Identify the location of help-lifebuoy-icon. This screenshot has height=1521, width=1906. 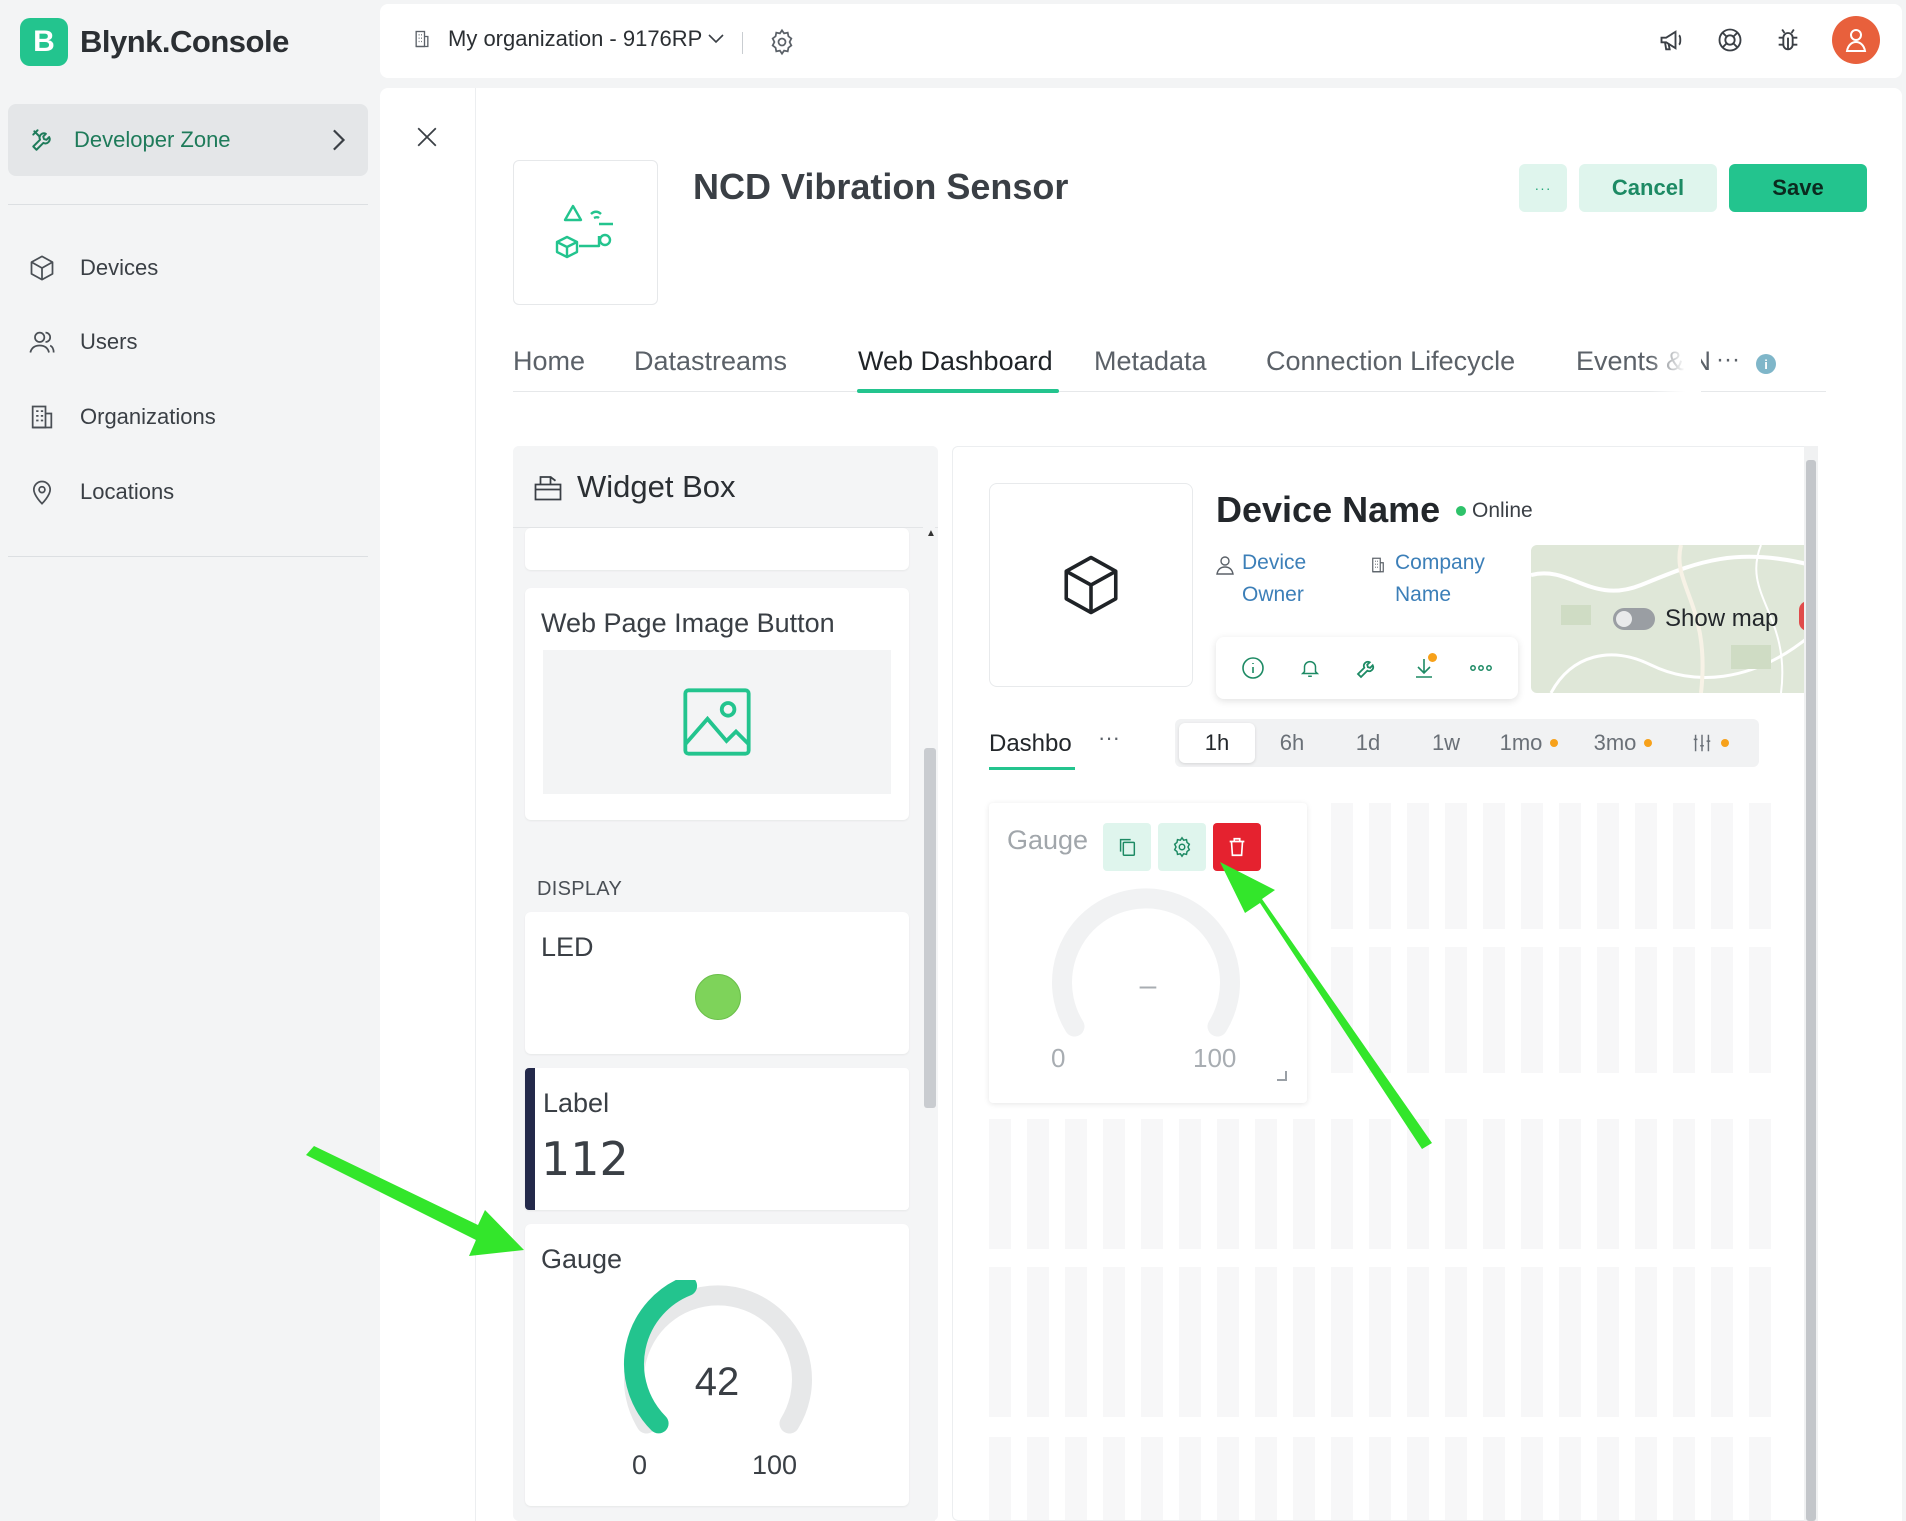
(1730, 40).